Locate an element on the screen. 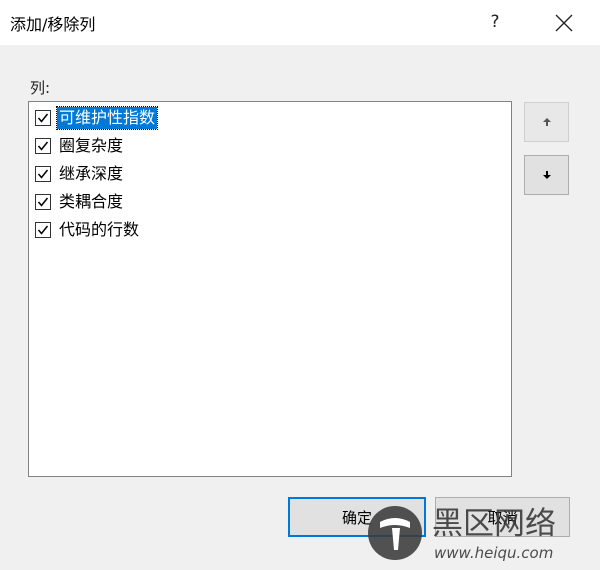 The height and width of the screenshot is (570, 600). list-item: 继承深度 is located at coordinates (80, 174).